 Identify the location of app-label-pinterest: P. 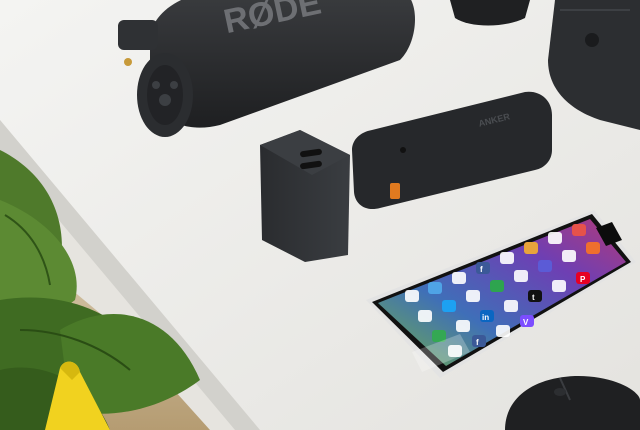
(583, 279).